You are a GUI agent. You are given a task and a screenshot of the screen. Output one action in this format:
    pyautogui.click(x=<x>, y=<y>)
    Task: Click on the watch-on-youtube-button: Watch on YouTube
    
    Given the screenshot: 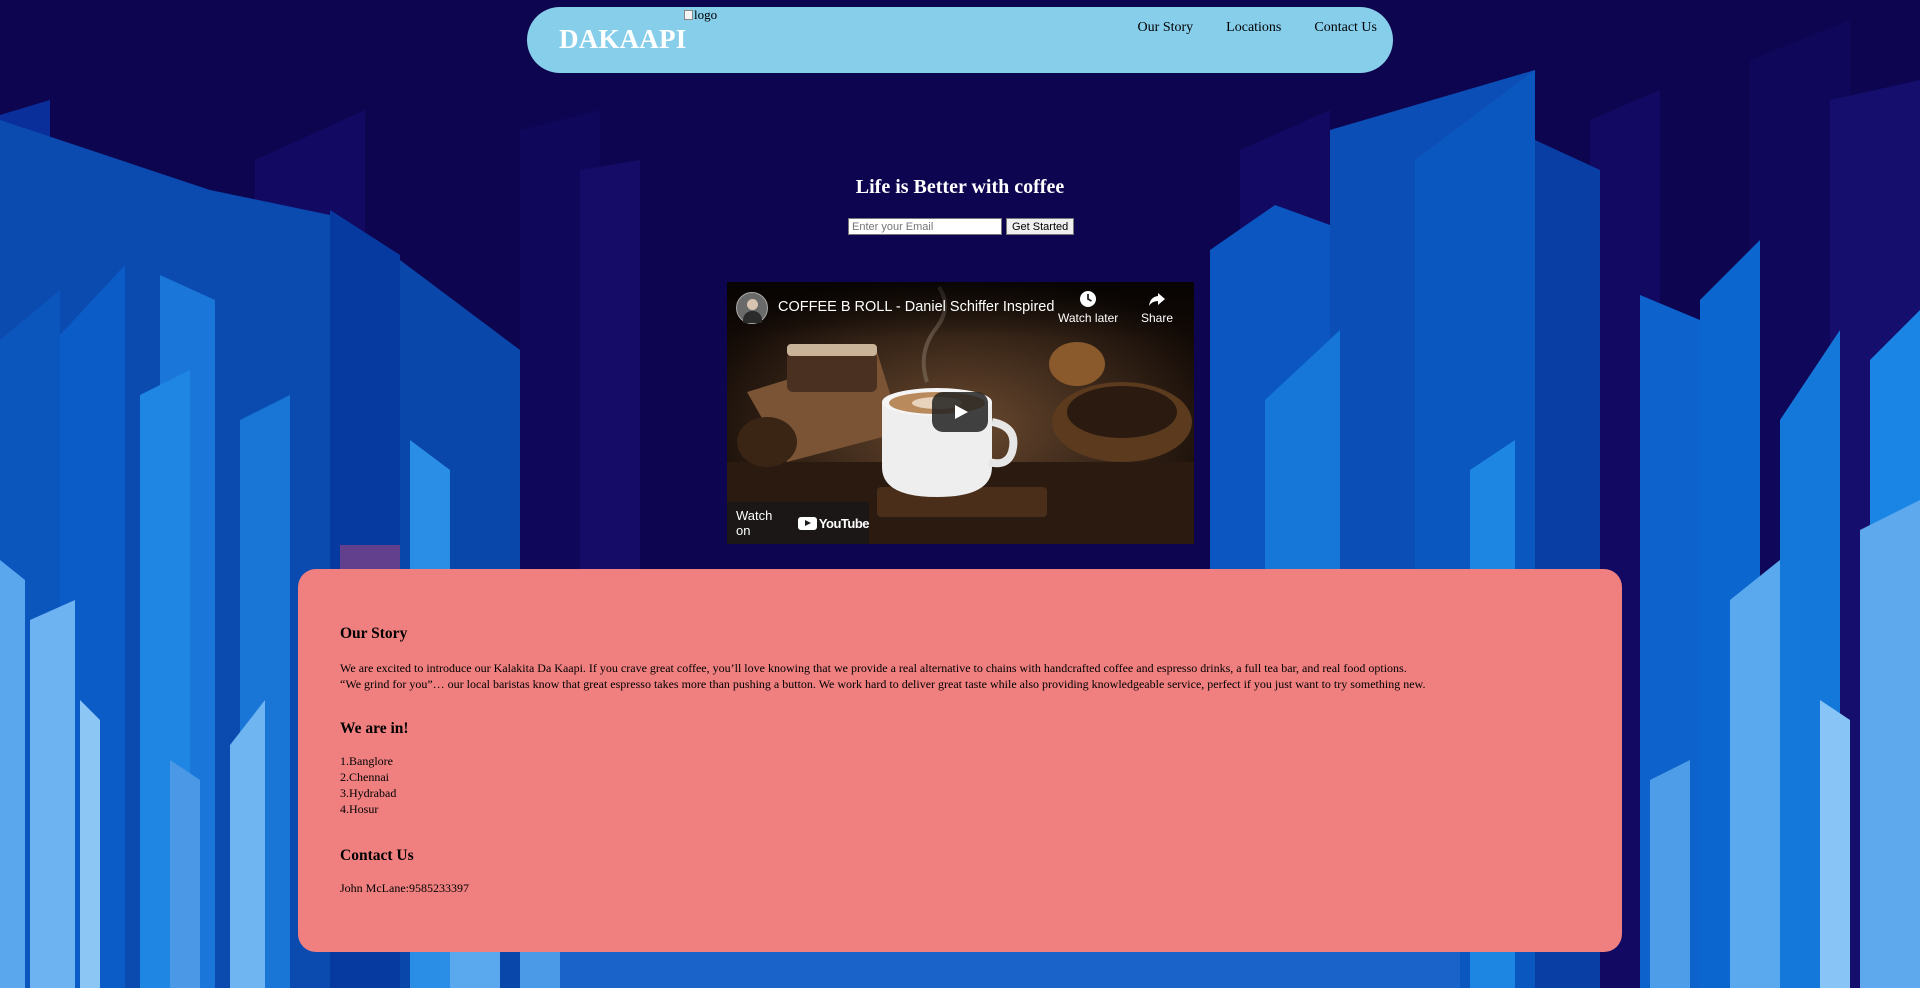 What is the action you would take?
    pyautogui.click(x=798, y=523)
    